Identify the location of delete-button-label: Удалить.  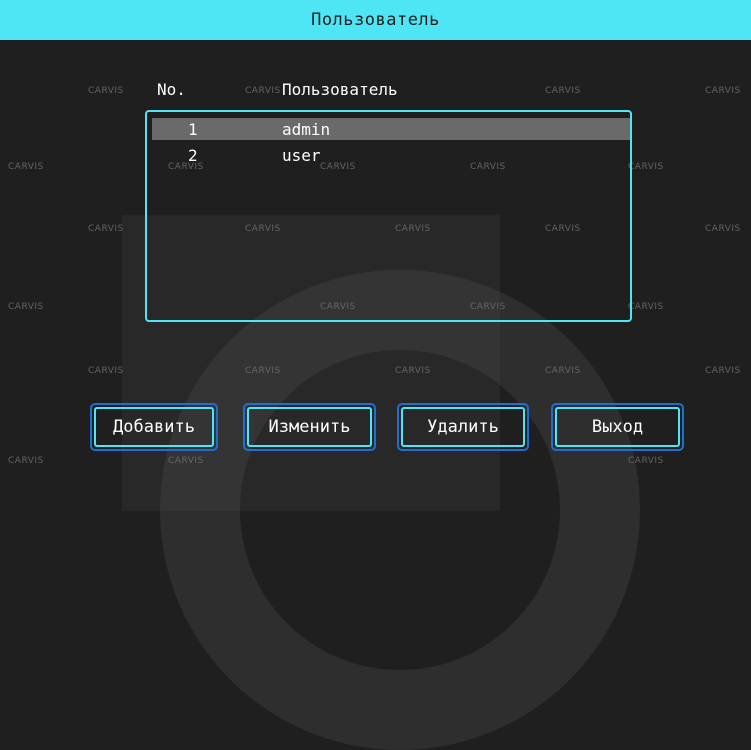
(463, 427).